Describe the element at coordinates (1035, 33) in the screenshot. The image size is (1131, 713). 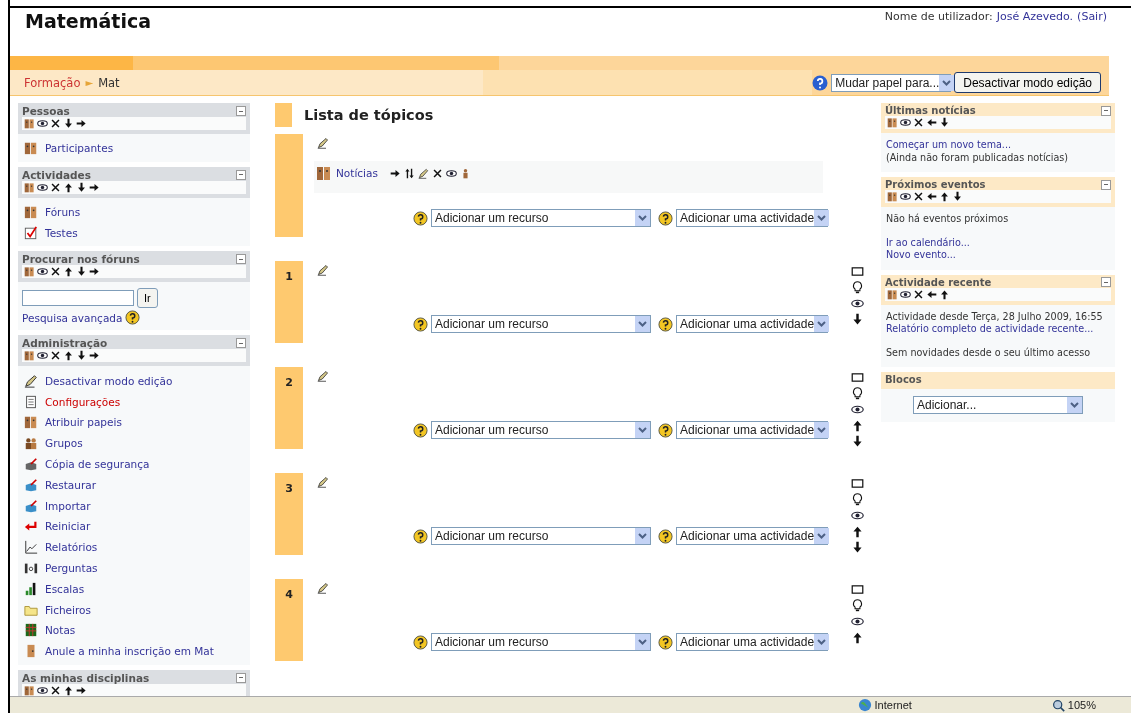
I see `user-link: José Azevedo.` at that location.